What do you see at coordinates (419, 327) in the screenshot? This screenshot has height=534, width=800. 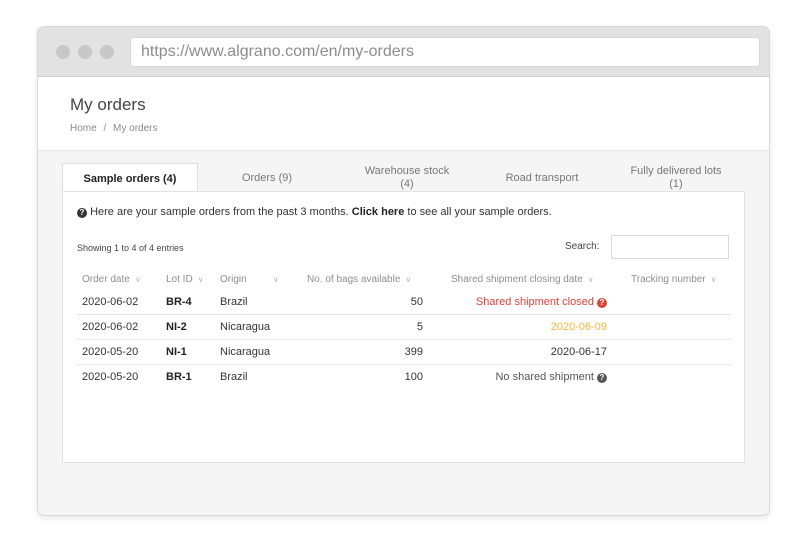 I see `bags-available: 5` at bounding box center [419, 327].